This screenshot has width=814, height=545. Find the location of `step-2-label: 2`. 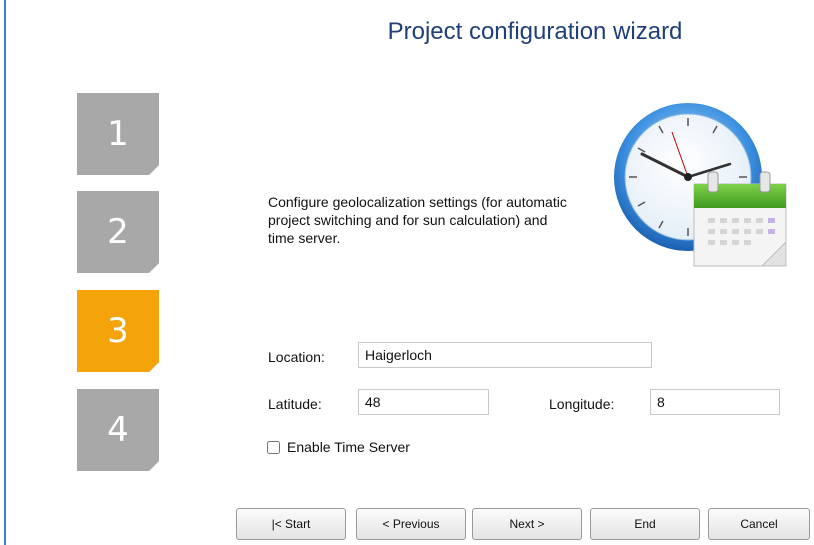

step-2-label: 2 is located at coordinates (118, 232).